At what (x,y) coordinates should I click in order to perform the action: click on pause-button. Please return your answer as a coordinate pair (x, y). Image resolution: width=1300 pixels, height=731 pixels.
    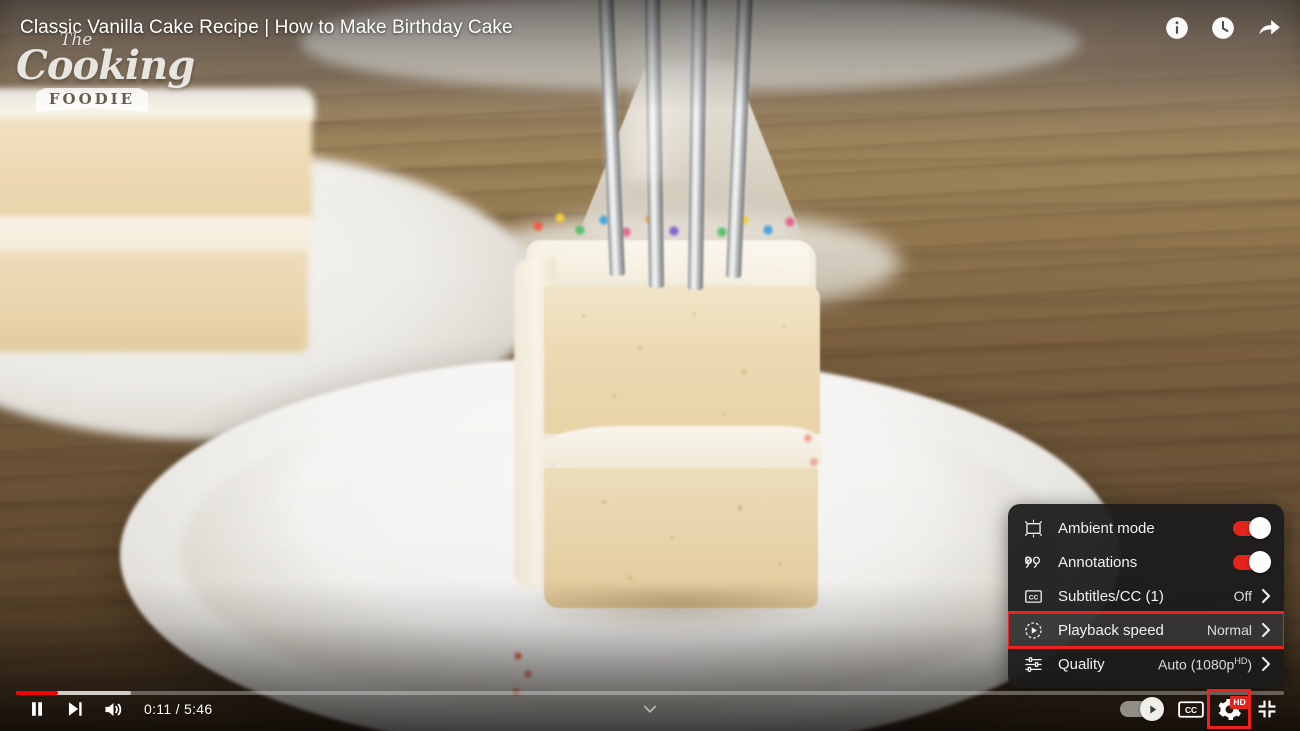
    Looking at the image, I should click on (37, 709).